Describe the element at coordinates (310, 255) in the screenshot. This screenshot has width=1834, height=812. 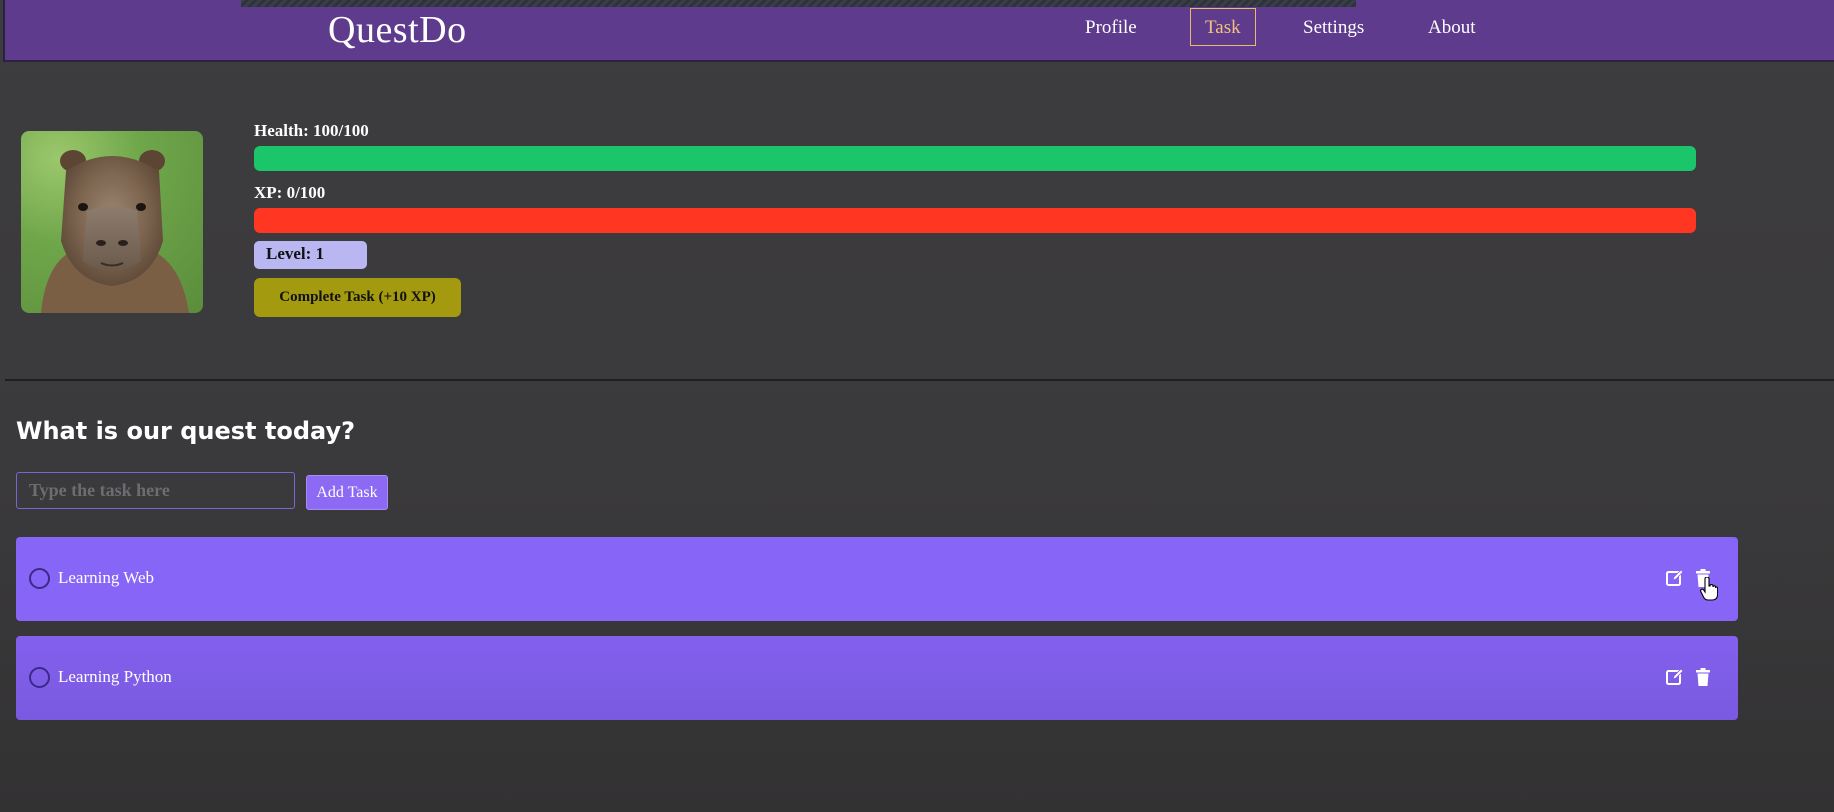
I see `level-badge: Level: 1` at that location.